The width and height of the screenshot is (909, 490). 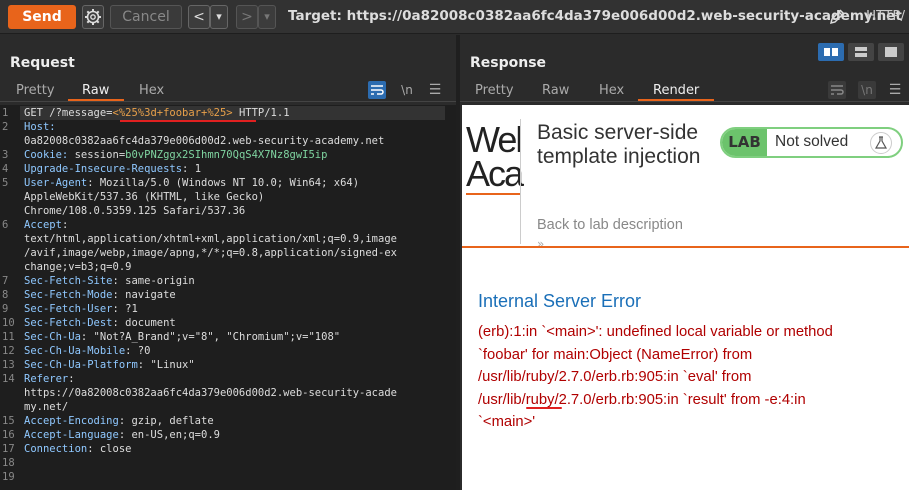 I want to click on single-pane-icon, so click(x=891, y=52).